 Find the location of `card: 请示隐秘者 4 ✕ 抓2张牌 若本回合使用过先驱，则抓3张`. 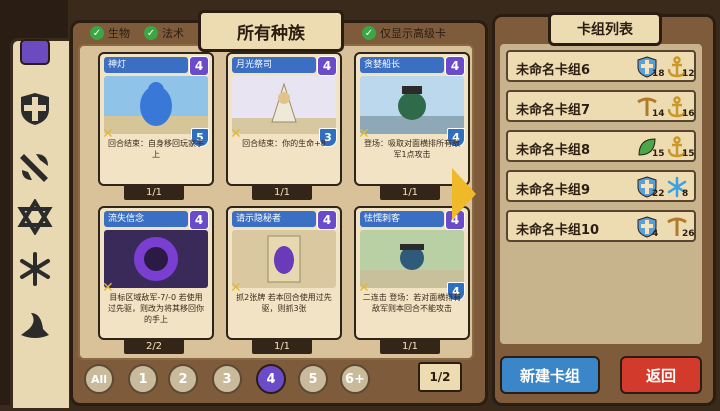

card: 请示隐秘者 4 ✕ 抓2张牌 若本回合使用过先驱，则抓3张 is located at coordinates (284, 273).